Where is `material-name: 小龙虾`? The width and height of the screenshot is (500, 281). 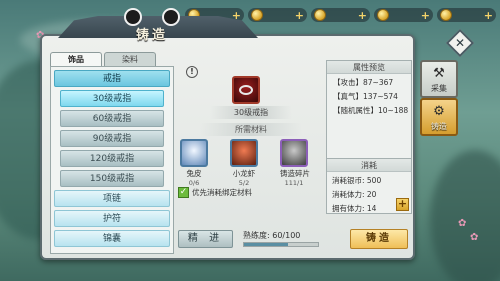 material-name: 小龙虾 is located at coordinates (244, 173).